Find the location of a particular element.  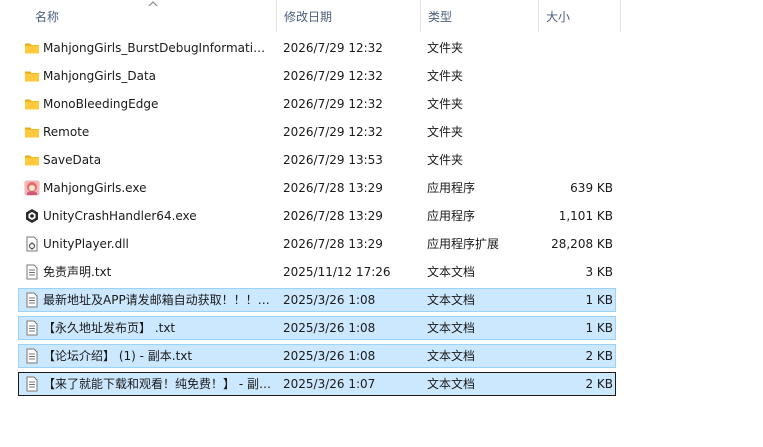

file-name: MahjongGirls.exe is located at coordinates (95, 188).